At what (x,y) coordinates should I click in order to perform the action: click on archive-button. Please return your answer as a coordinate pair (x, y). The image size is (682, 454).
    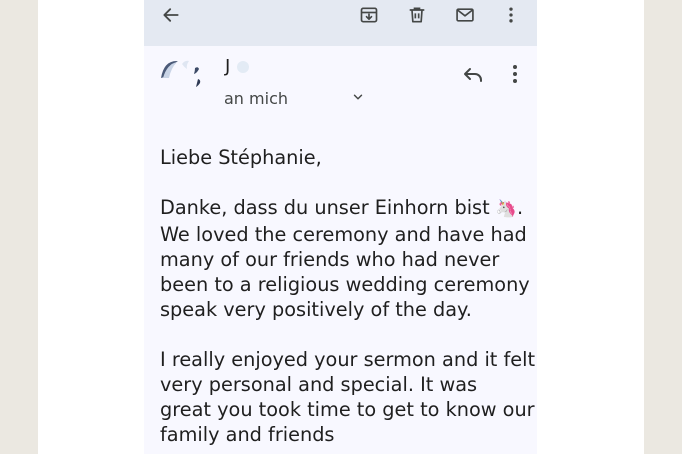
    Looking at the image, I should click on (369, 15).